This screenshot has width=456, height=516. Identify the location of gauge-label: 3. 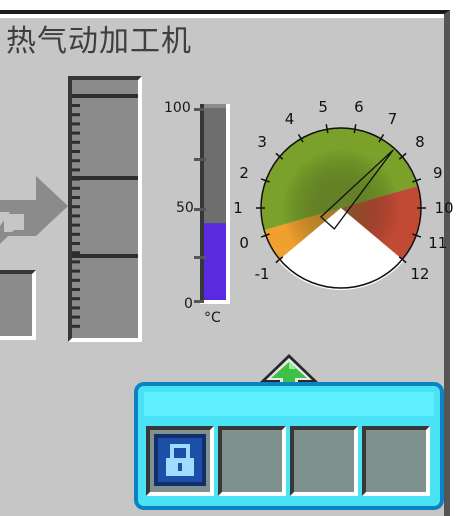
(262, 141).